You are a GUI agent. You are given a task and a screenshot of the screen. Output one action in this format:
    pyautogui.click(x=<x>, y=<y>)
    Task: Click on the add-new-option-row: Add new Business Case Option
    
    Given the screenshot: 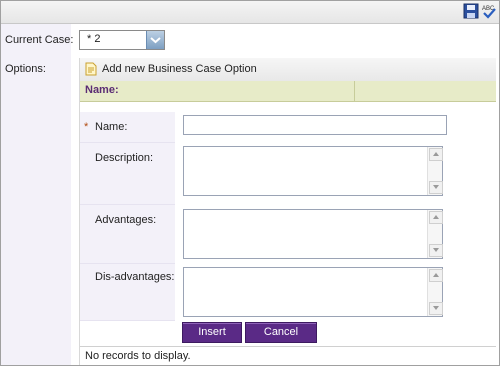 What is the action you would take?
    pyautogui.click(x=288, y=70)
    